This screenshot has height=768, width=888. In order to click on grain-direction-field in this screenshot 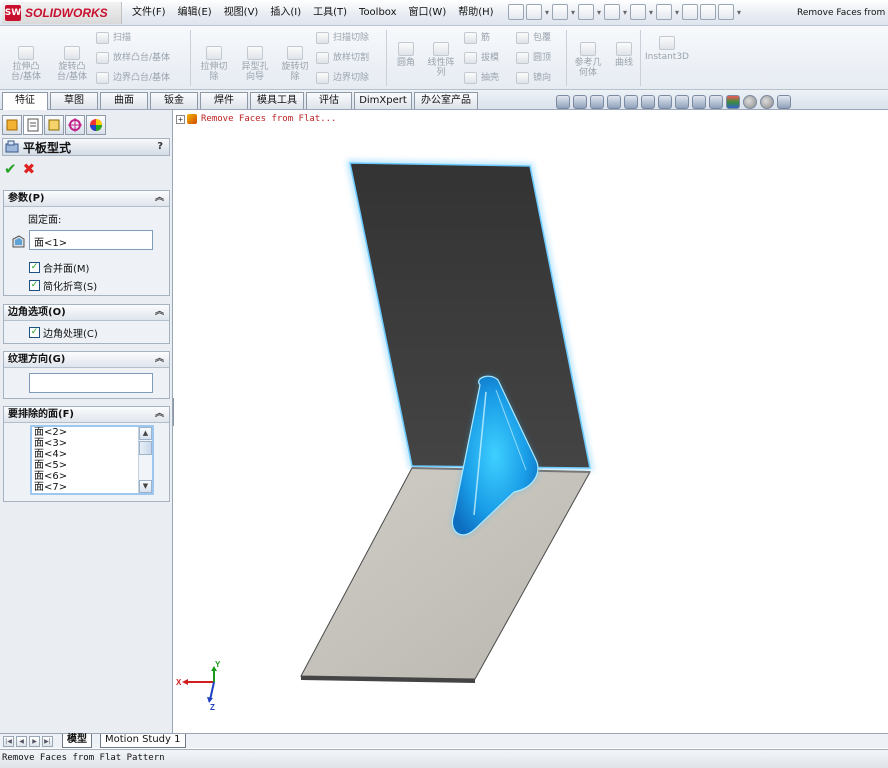, I will do `click(91, 383)`.